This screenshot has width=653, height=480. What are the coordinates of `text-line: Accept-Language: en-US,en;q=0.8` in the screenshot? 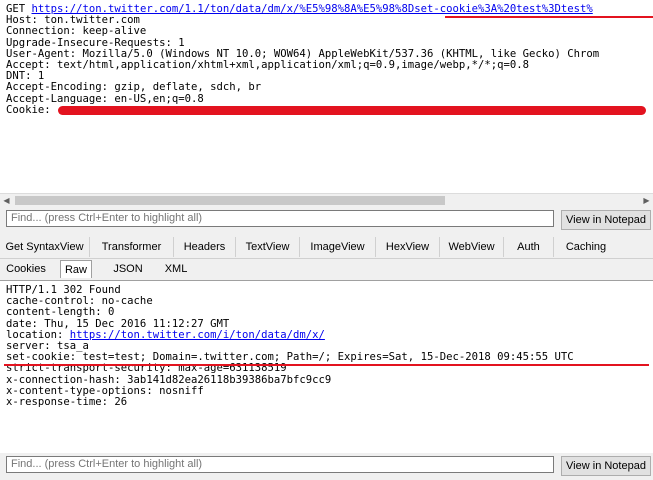 It's located at (105, 98).